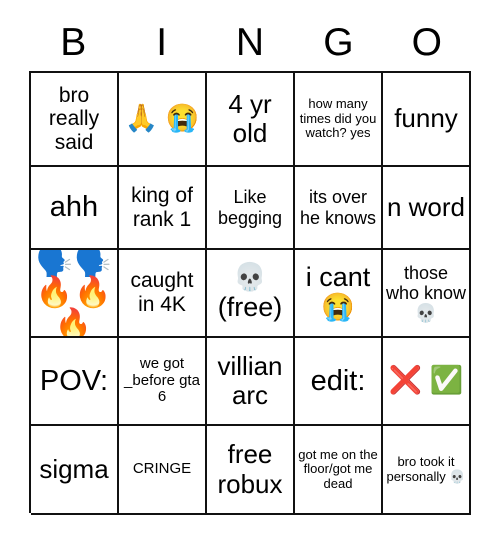 The width and height of the screenshot is (500, 544). I want to click on bingo-cell: ❌ ✅, so click(427, 382).